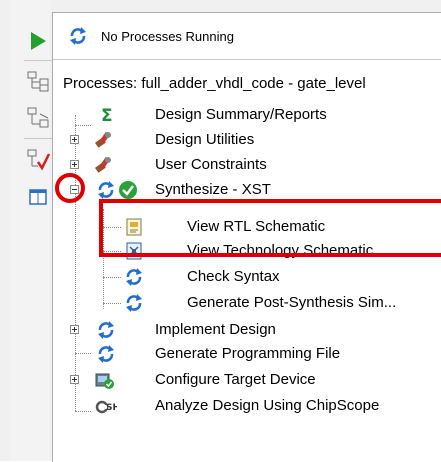  Describe the element at coordinates (235, 379) in the screenshot. I see `tree-item-label: Configure Target Device` at that location.